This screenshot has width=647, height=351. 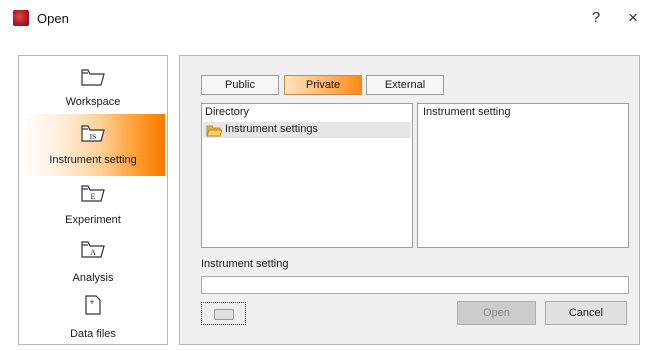 What do you see at coordinates (271, 129) in the screenshot?
I see `list-item-label: Instrument settings` at bounding box center [271, 129].